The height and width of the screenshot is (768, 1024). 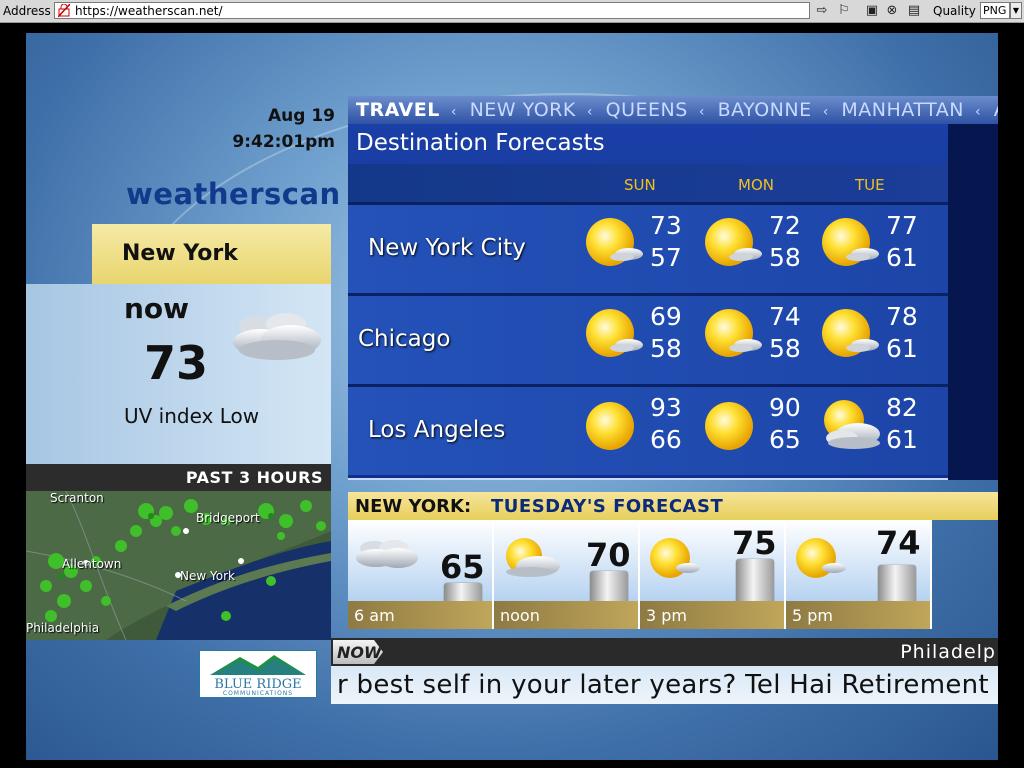 What do you see at coordinates (954, 11) in the screenshot?
I see `quality-label: Quality` at bounding box center [954, 11].